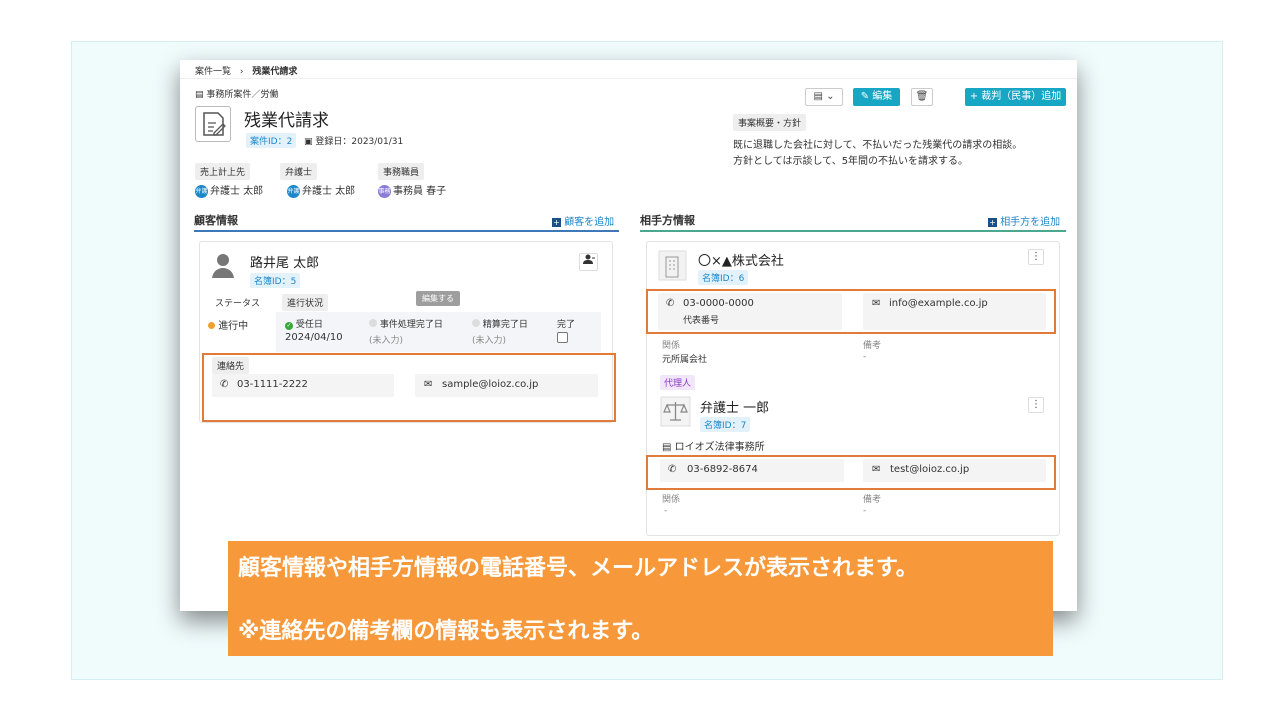  Describe the element at coordinates (672, 265) in the screenshot. I see `company-building-icon` at that location.